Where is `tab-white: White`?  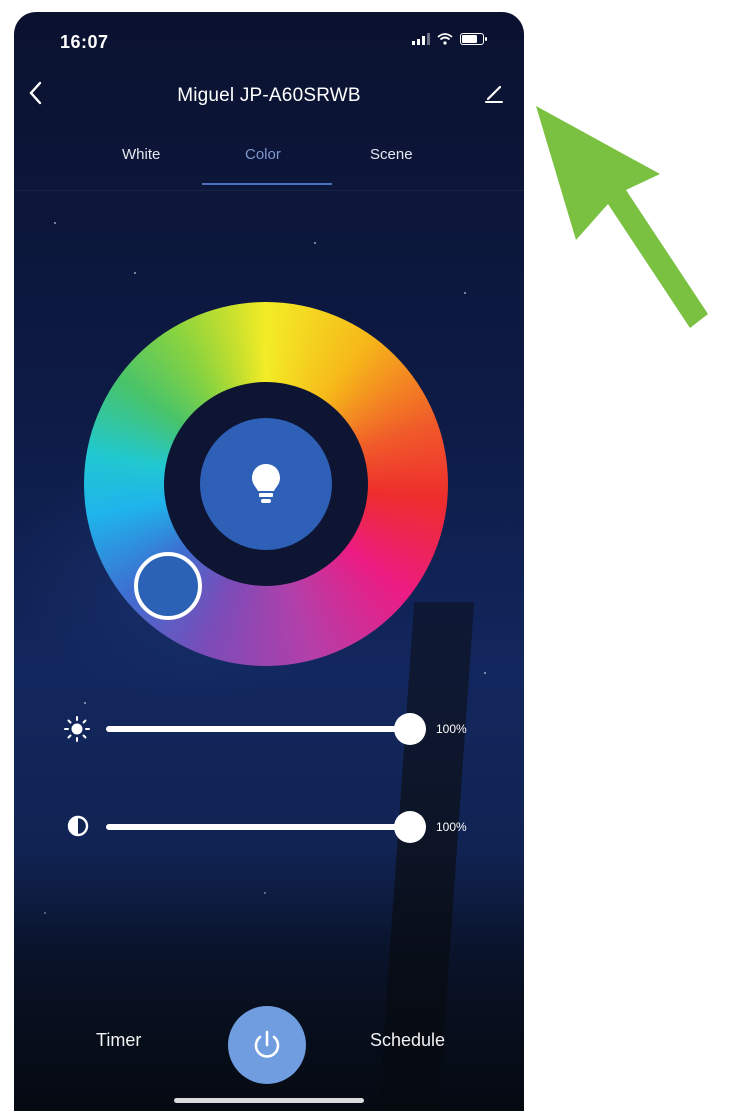 tab-white: White is located at coordinates (141, 154).